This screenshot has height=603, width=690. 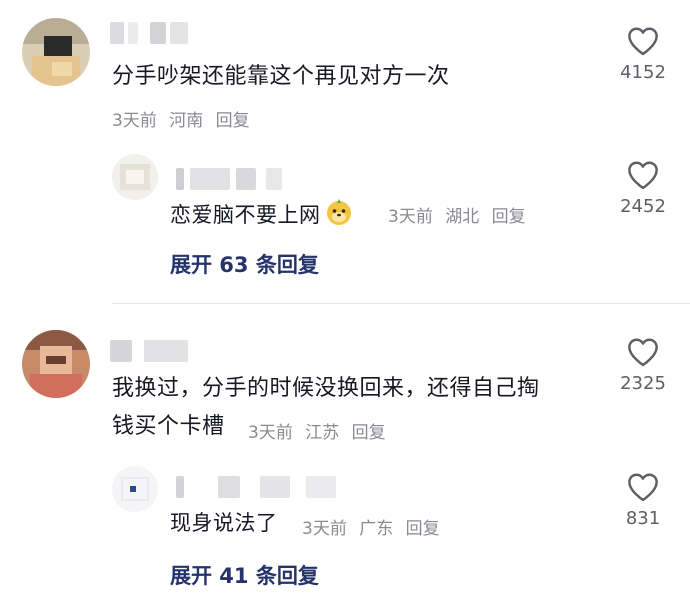 I want to click on like-count: 2452, so click(x=643, y=206).